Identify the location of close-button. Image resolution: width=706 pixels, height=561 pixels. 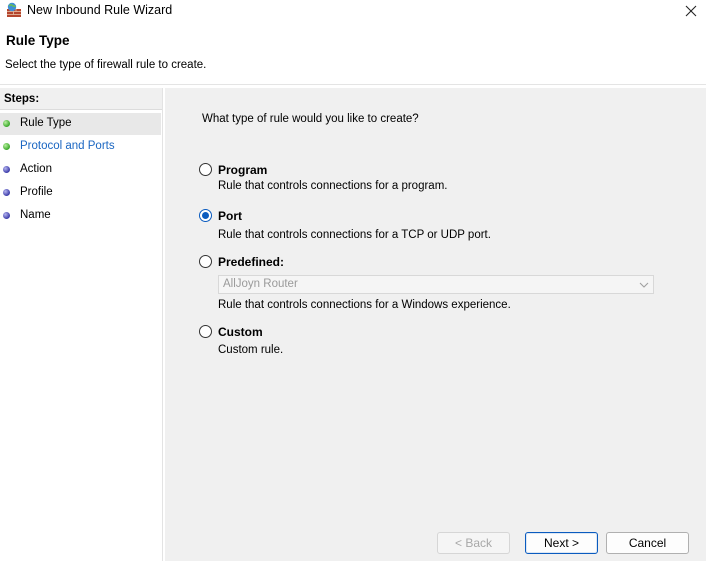
(691, 11).